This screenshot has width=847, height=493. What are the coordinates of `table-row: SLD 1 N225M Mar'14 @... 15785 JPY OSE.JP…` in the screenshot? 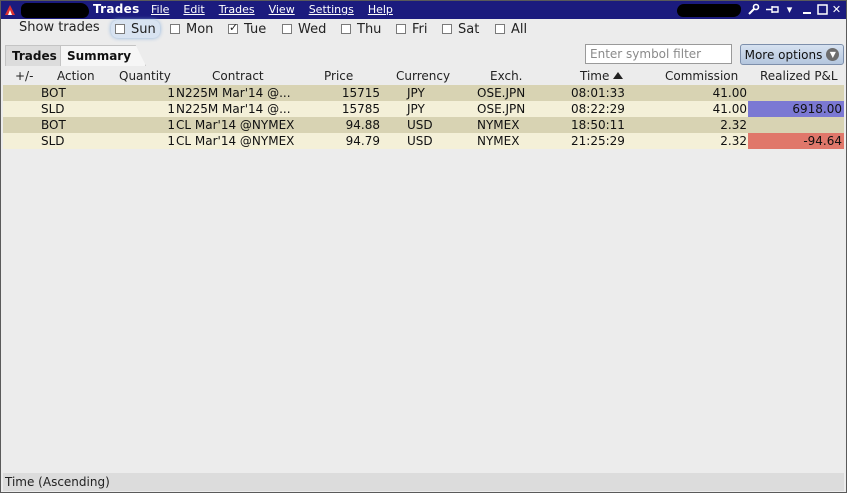 It's located at (423, 109).